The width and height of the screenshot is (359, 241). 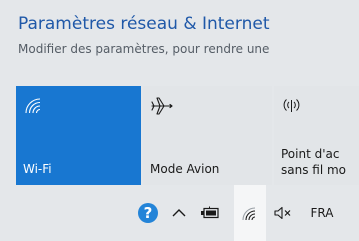 I want to click on mobile-hotspot-tile: Point d'ac sans fil mo, so click(x=316, y=135).